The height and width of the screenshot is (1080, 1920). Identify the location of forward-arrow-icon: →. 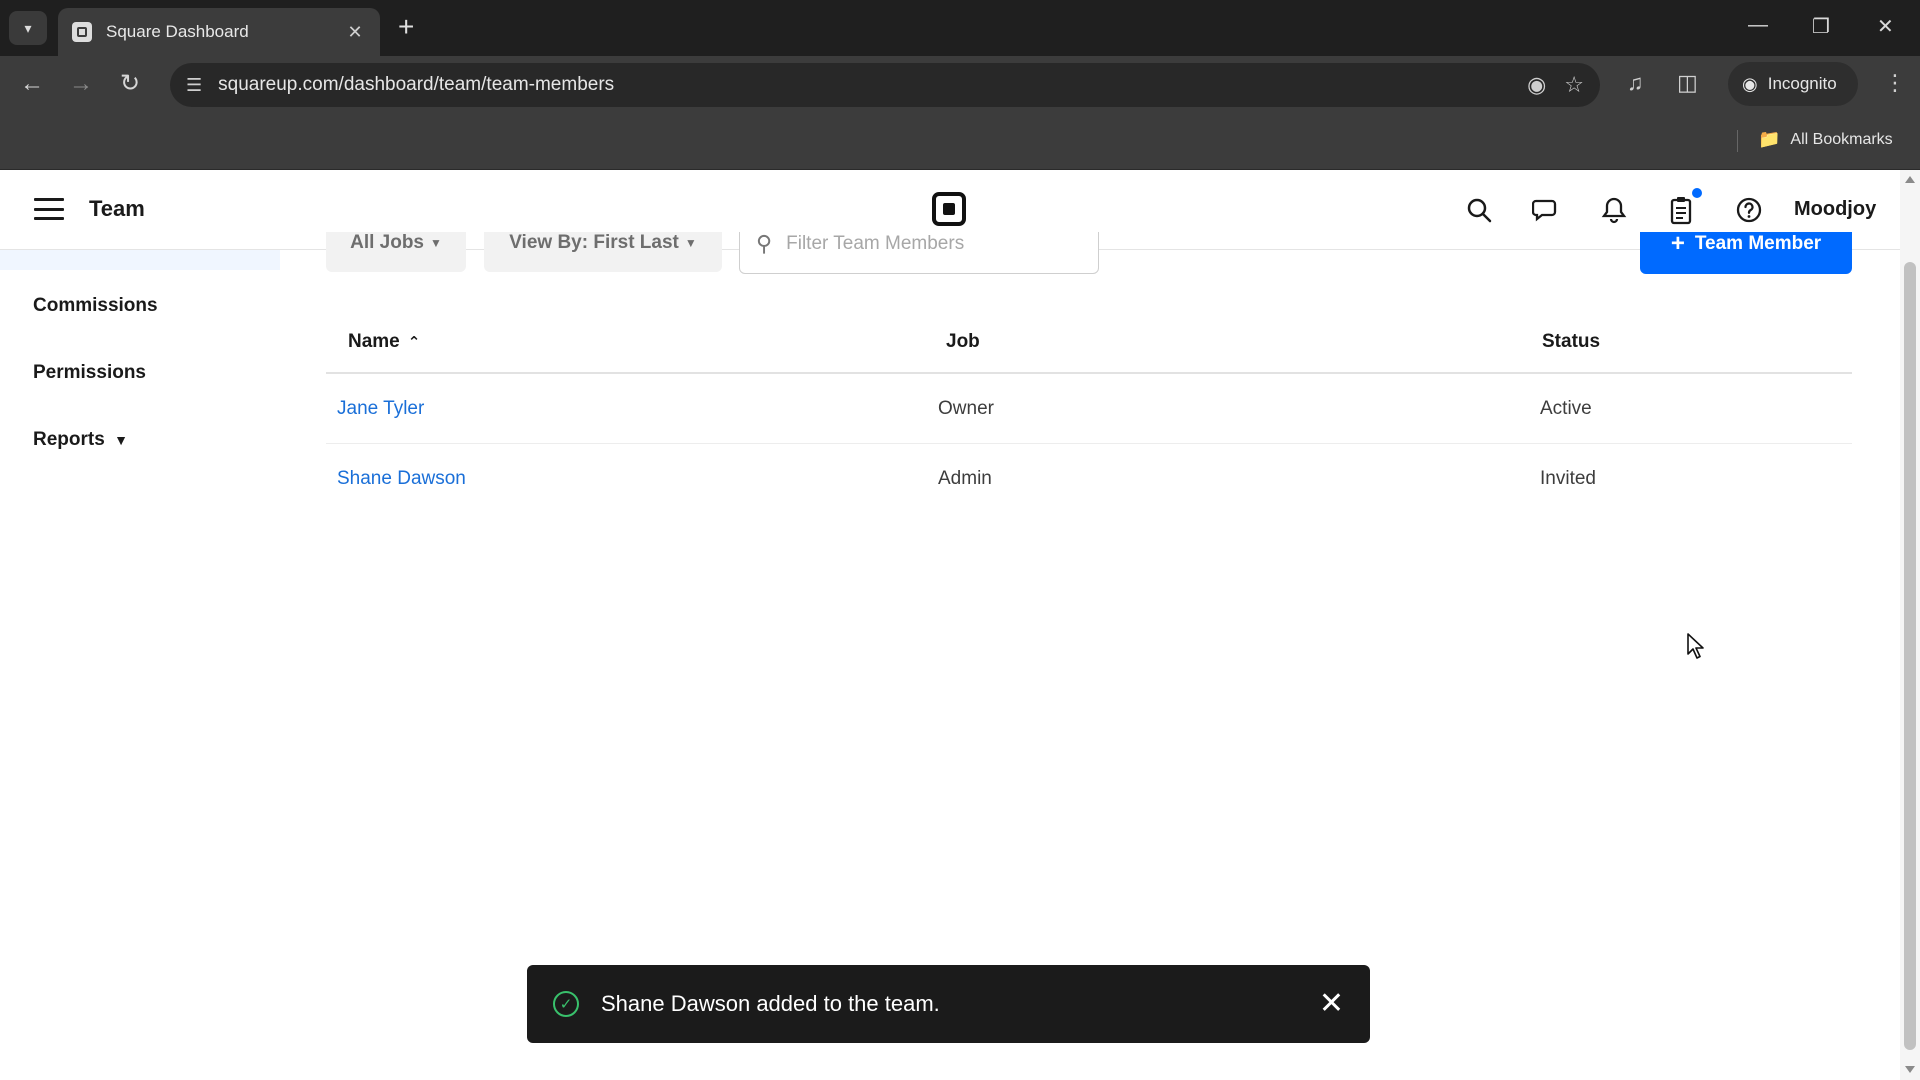
(81, 84).